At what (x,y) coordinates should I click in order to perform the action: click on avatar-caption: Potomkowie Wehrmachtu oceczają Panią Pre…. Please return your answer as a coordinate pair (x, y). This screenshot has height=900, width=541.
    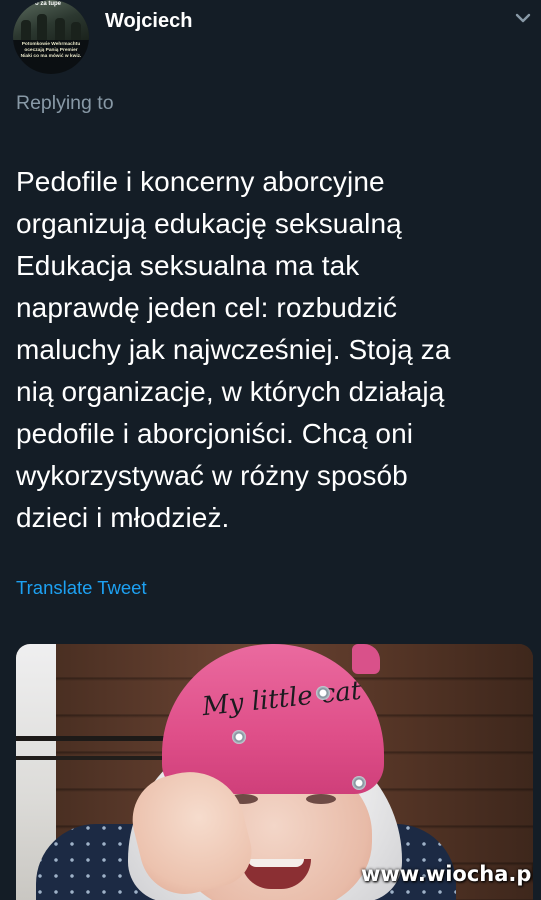
    Looking at the image, I should click on (51, 50).